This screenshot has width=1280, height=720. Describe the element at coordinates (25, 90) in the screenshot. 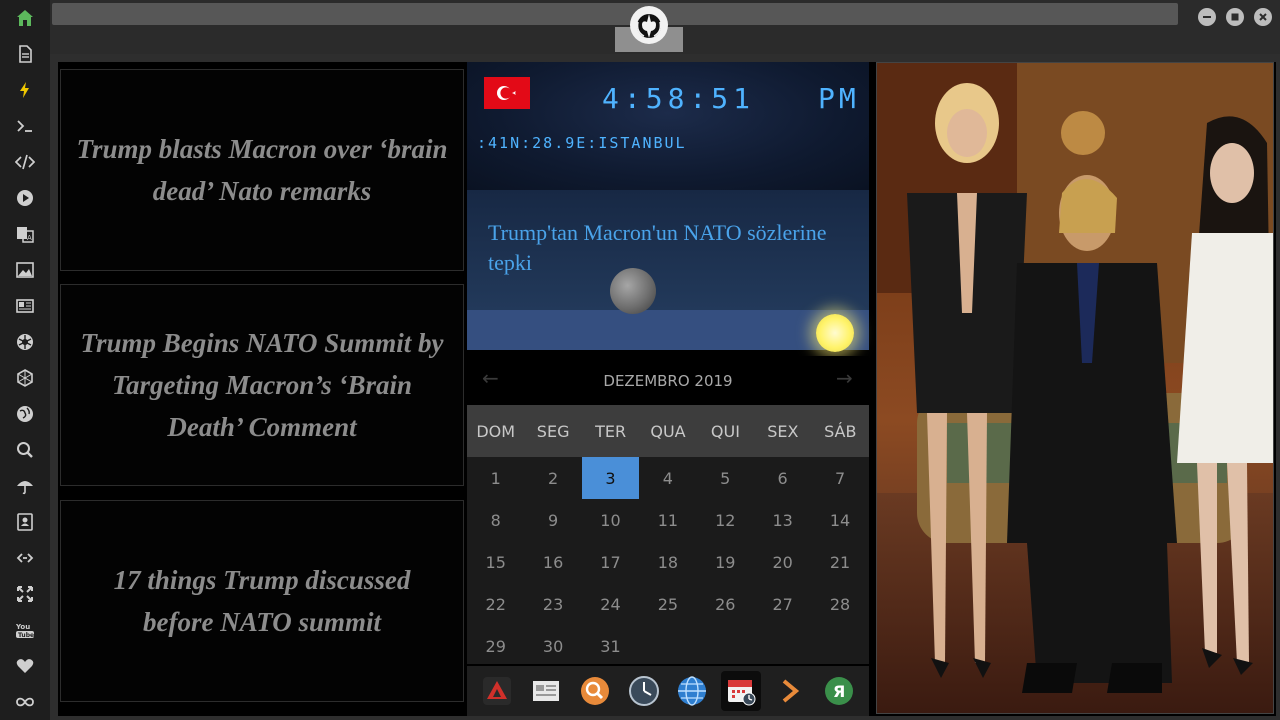

I see `bolt-icon` at that location.